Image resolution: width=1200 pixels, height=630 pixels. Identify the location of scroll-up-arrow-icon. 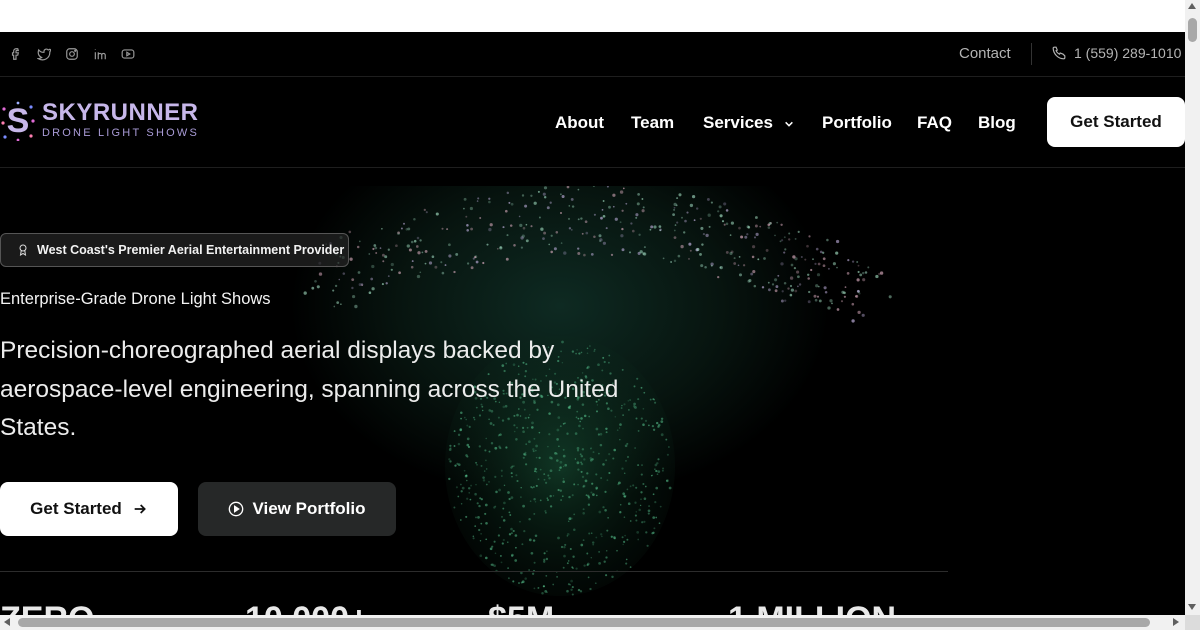
(1192, 6).